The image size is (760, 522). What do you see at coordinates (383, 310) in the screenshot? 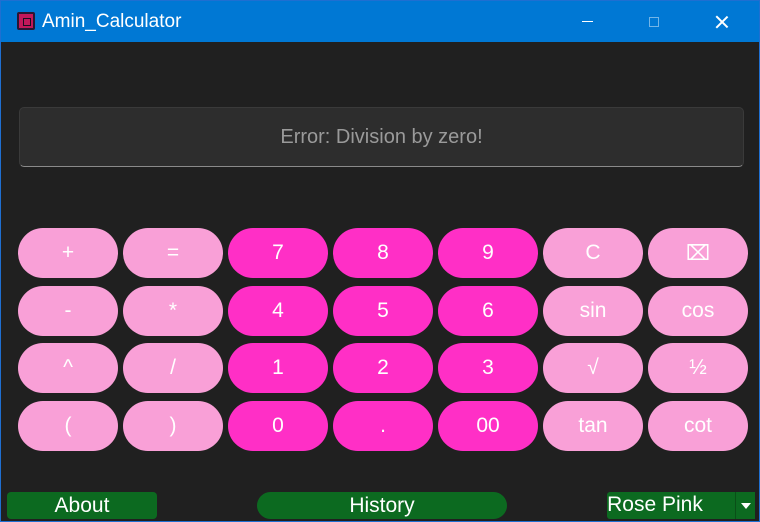
I see `key-5-button: 5` at bounding box center [383, 310].